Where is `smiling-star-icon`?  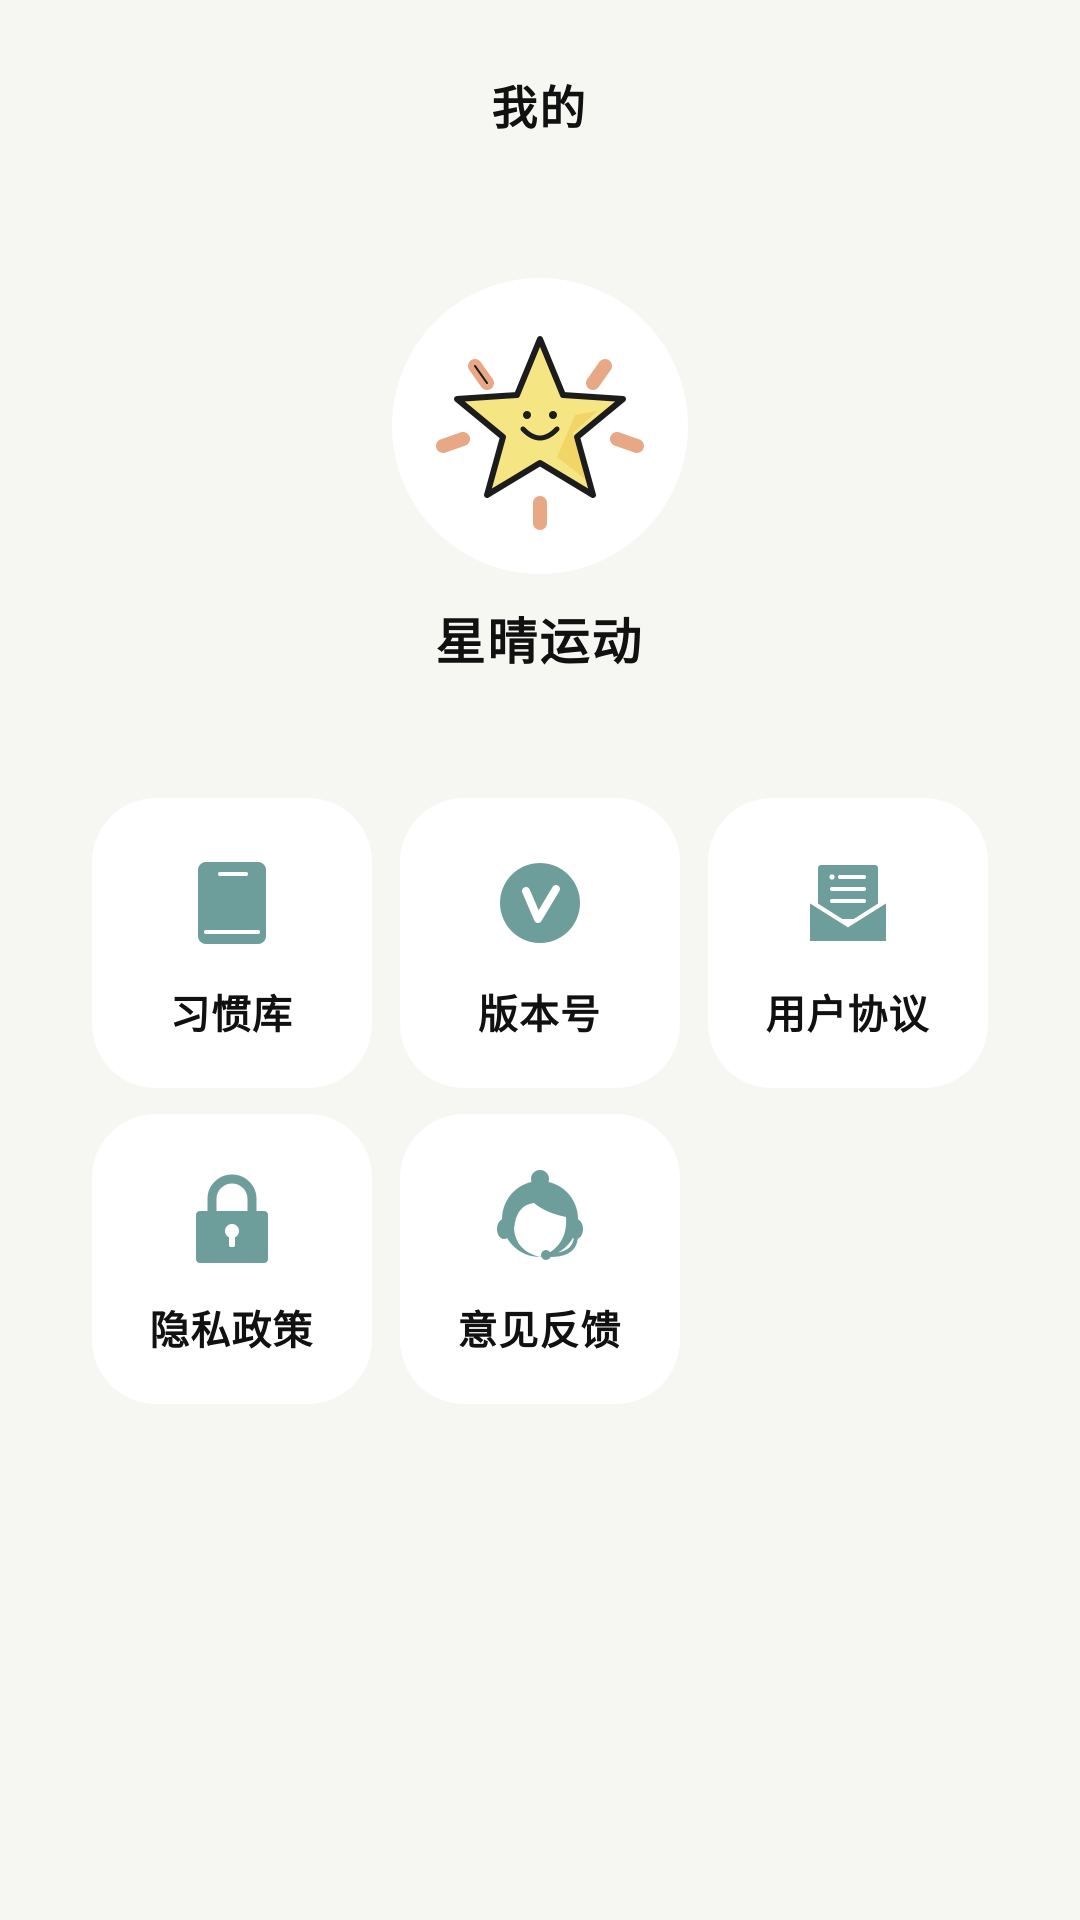 smiling-star-icon is located at coordinates (540, 433).